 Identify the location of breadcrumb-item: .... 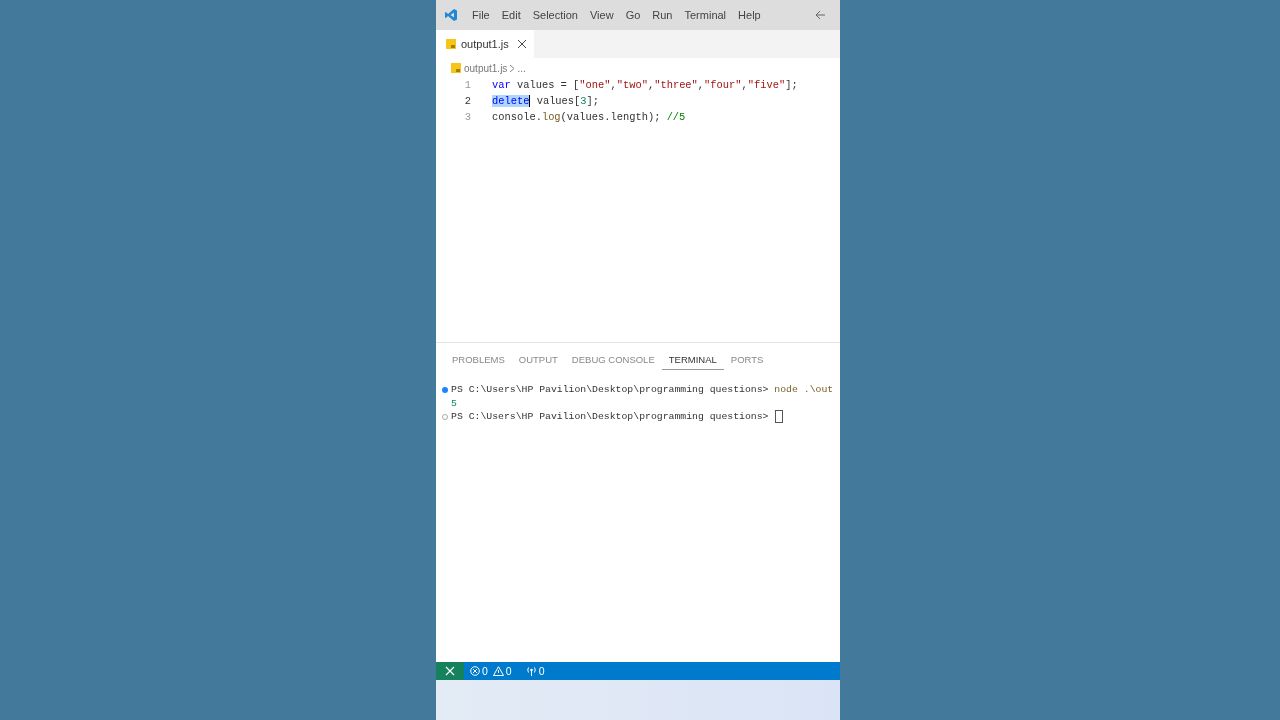
(521, 68).